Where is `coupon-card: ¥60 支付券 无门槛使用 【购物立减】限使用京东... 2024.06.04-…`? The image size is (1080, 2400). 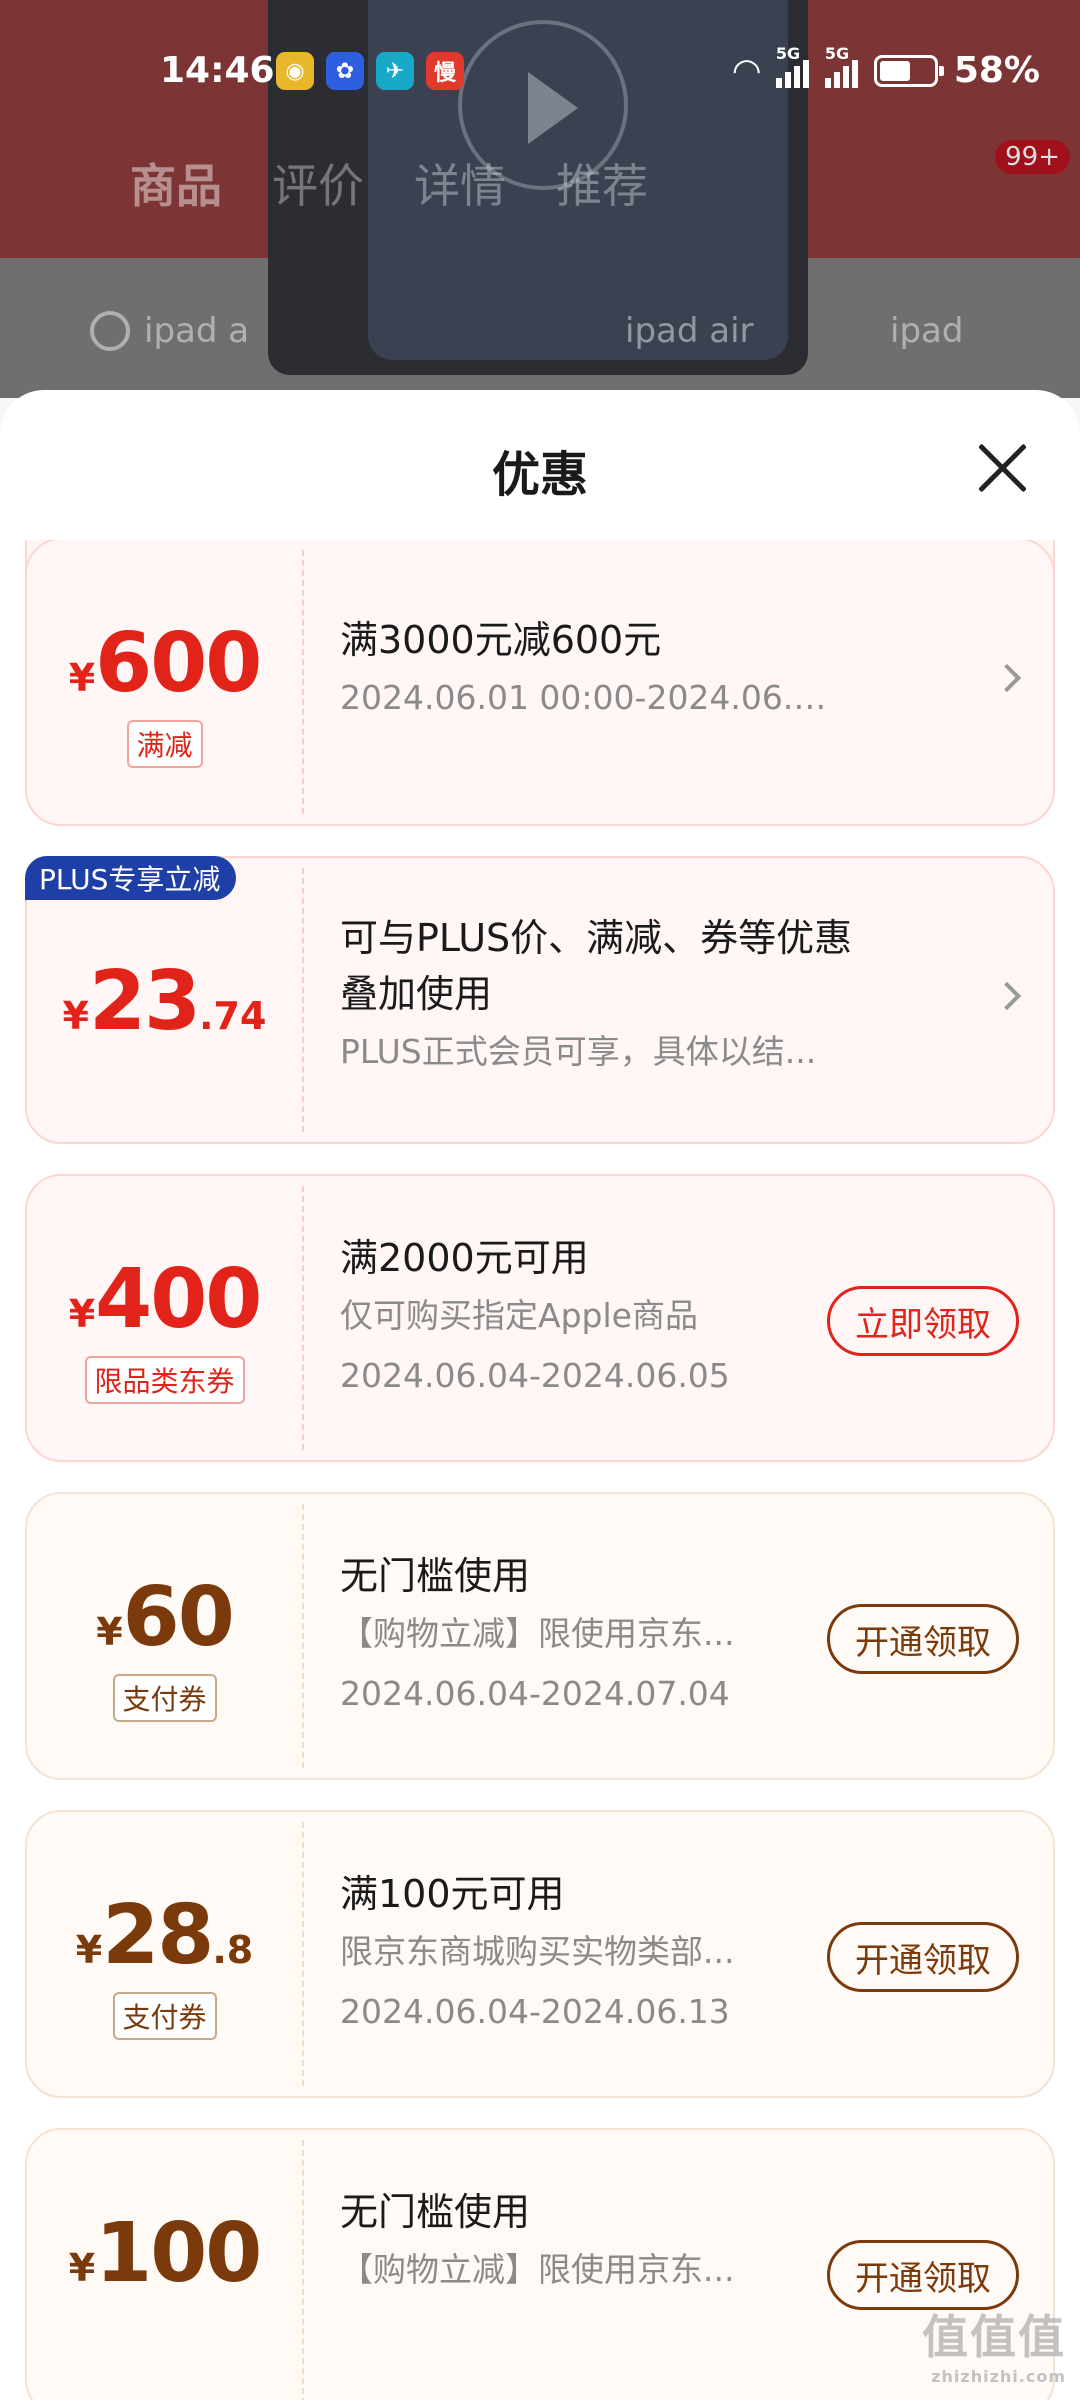
coupon-card: ¥60 支付券 无门槛使用 【购物立减】限使用京东... 2024.06.04-… is located at coordinates (540, 1636).